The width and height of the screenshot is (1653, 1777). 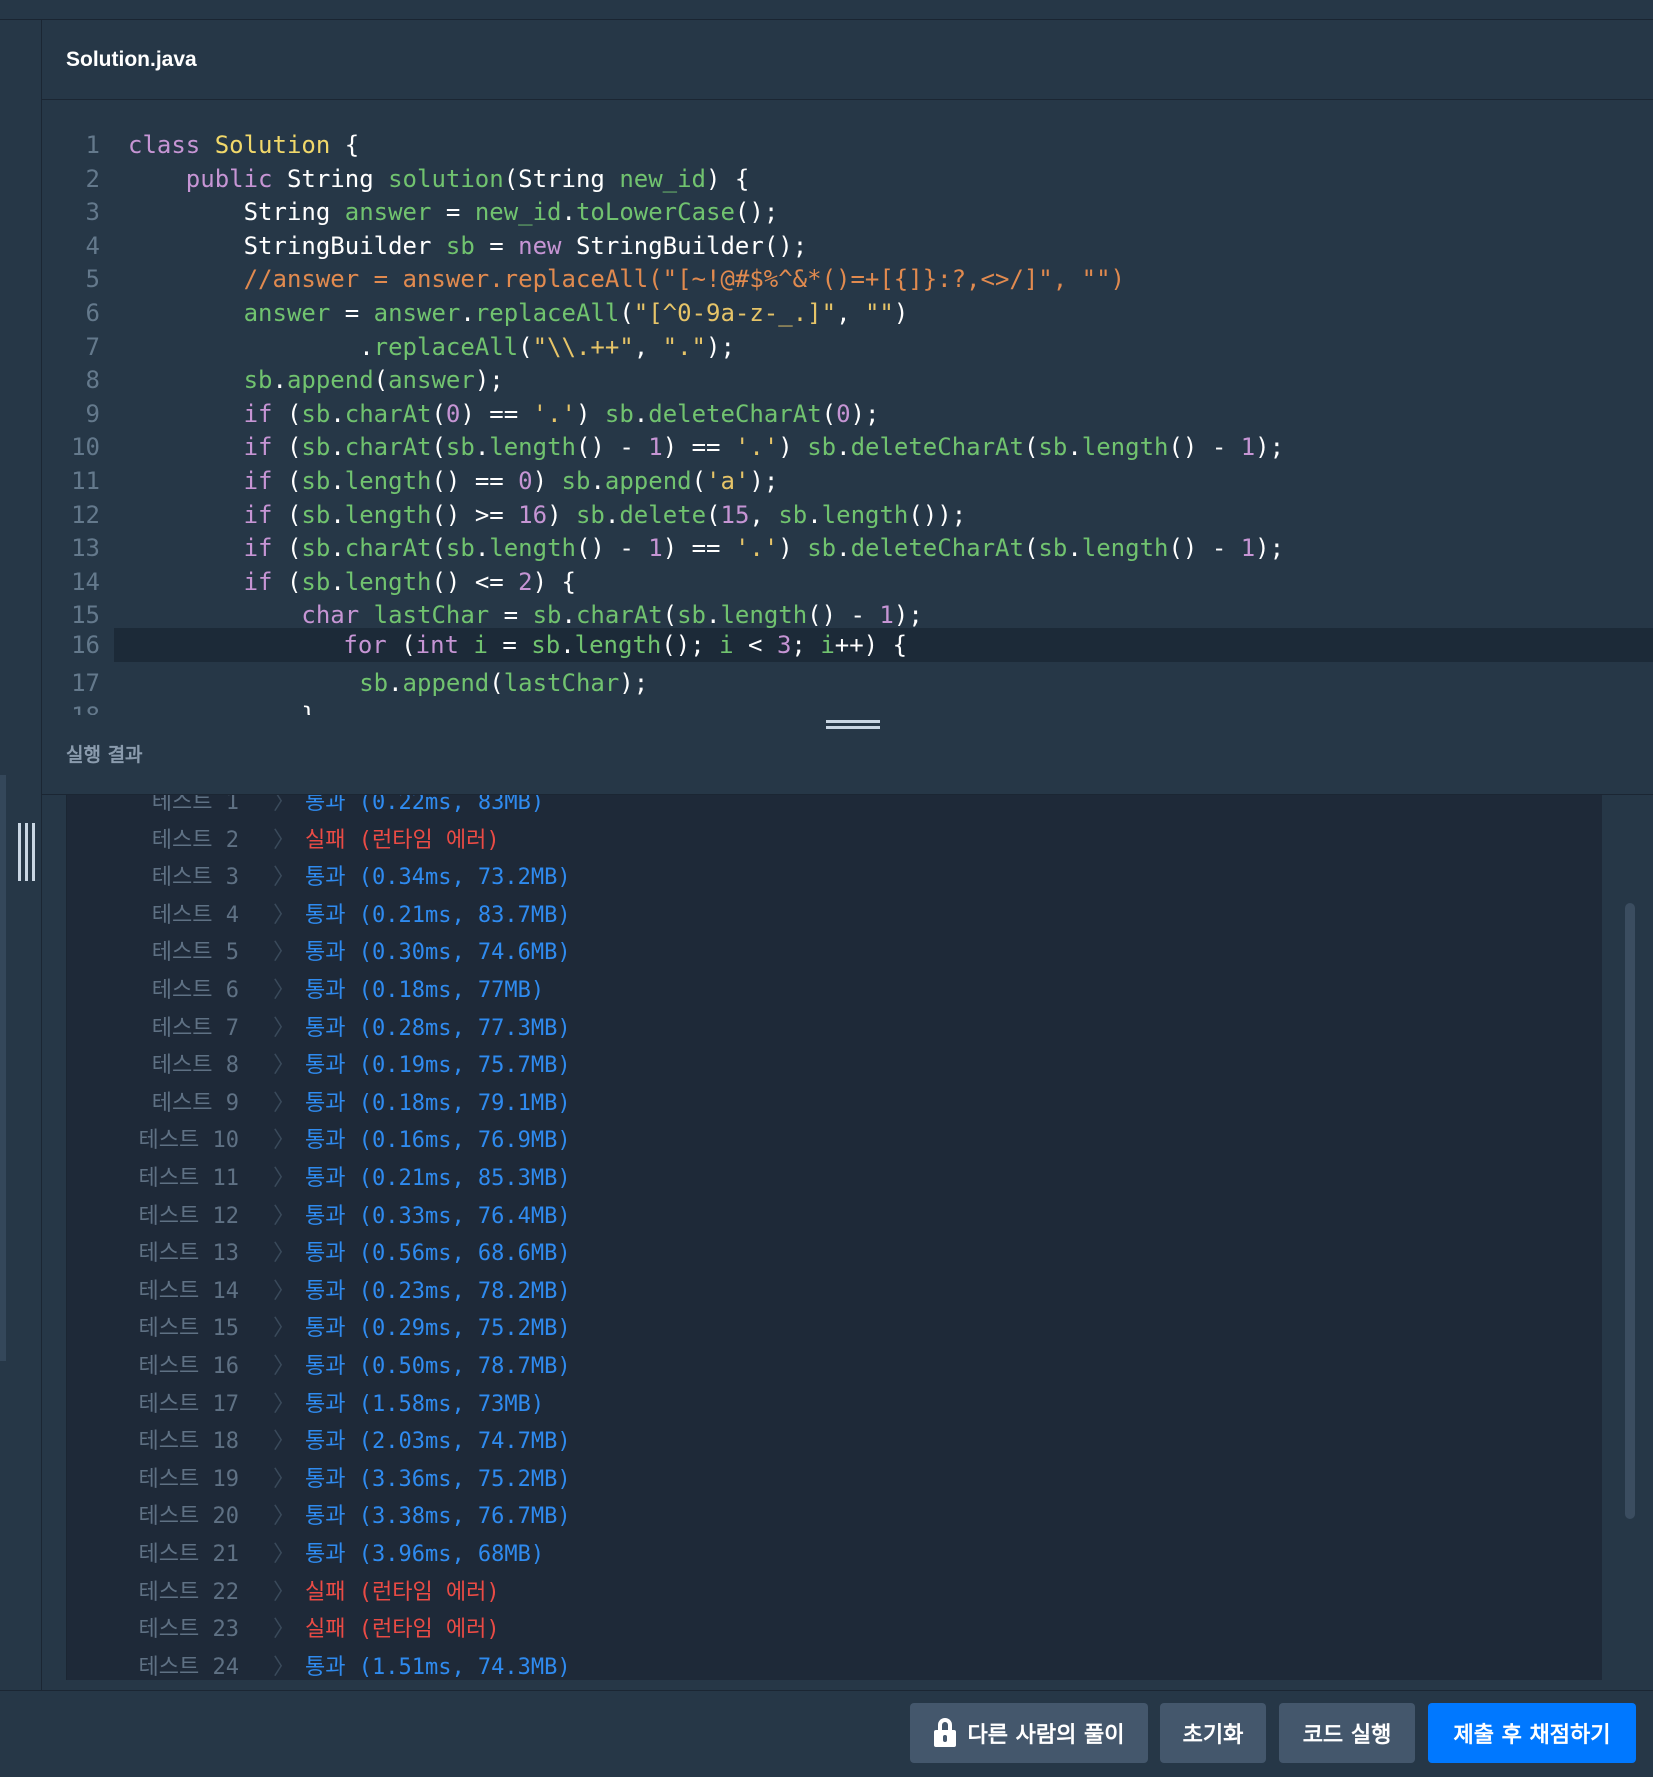 I want to click on test-result-text: 통과 (0.34ms, 73.2MB), so click(x=438, y=878).